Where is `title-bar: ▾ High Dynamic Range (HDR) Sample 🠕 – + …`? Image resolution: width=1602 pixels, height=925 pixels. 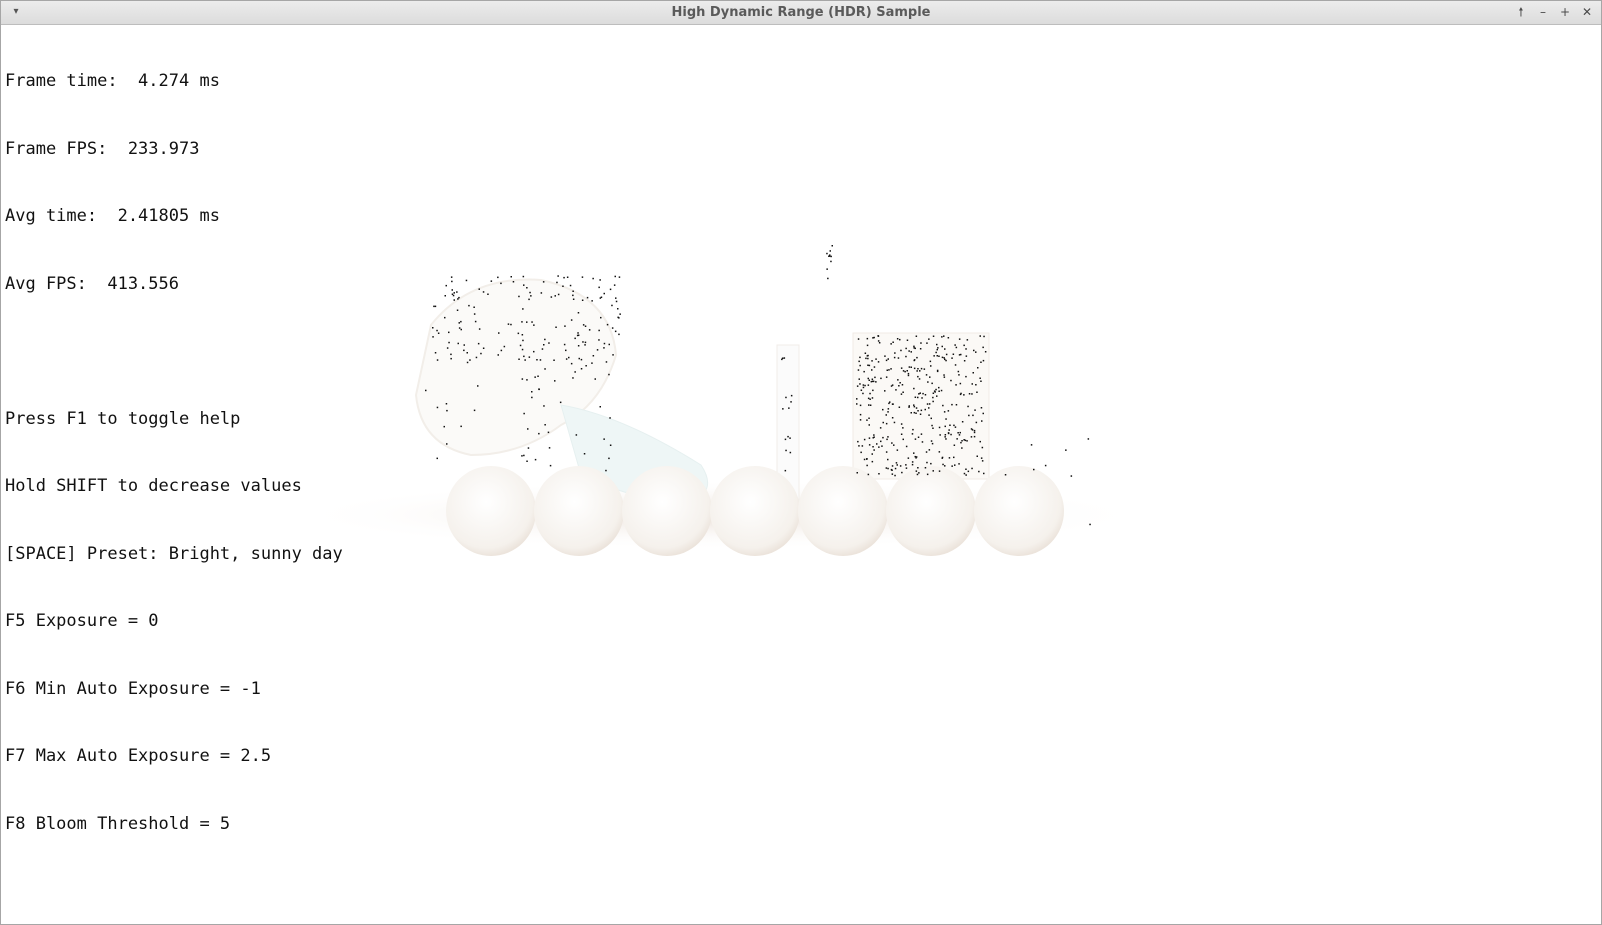 title-bar: ▾ High Dynamic Range (HDR) Sample 🠕 – + … is located at coordinates (801, 13).